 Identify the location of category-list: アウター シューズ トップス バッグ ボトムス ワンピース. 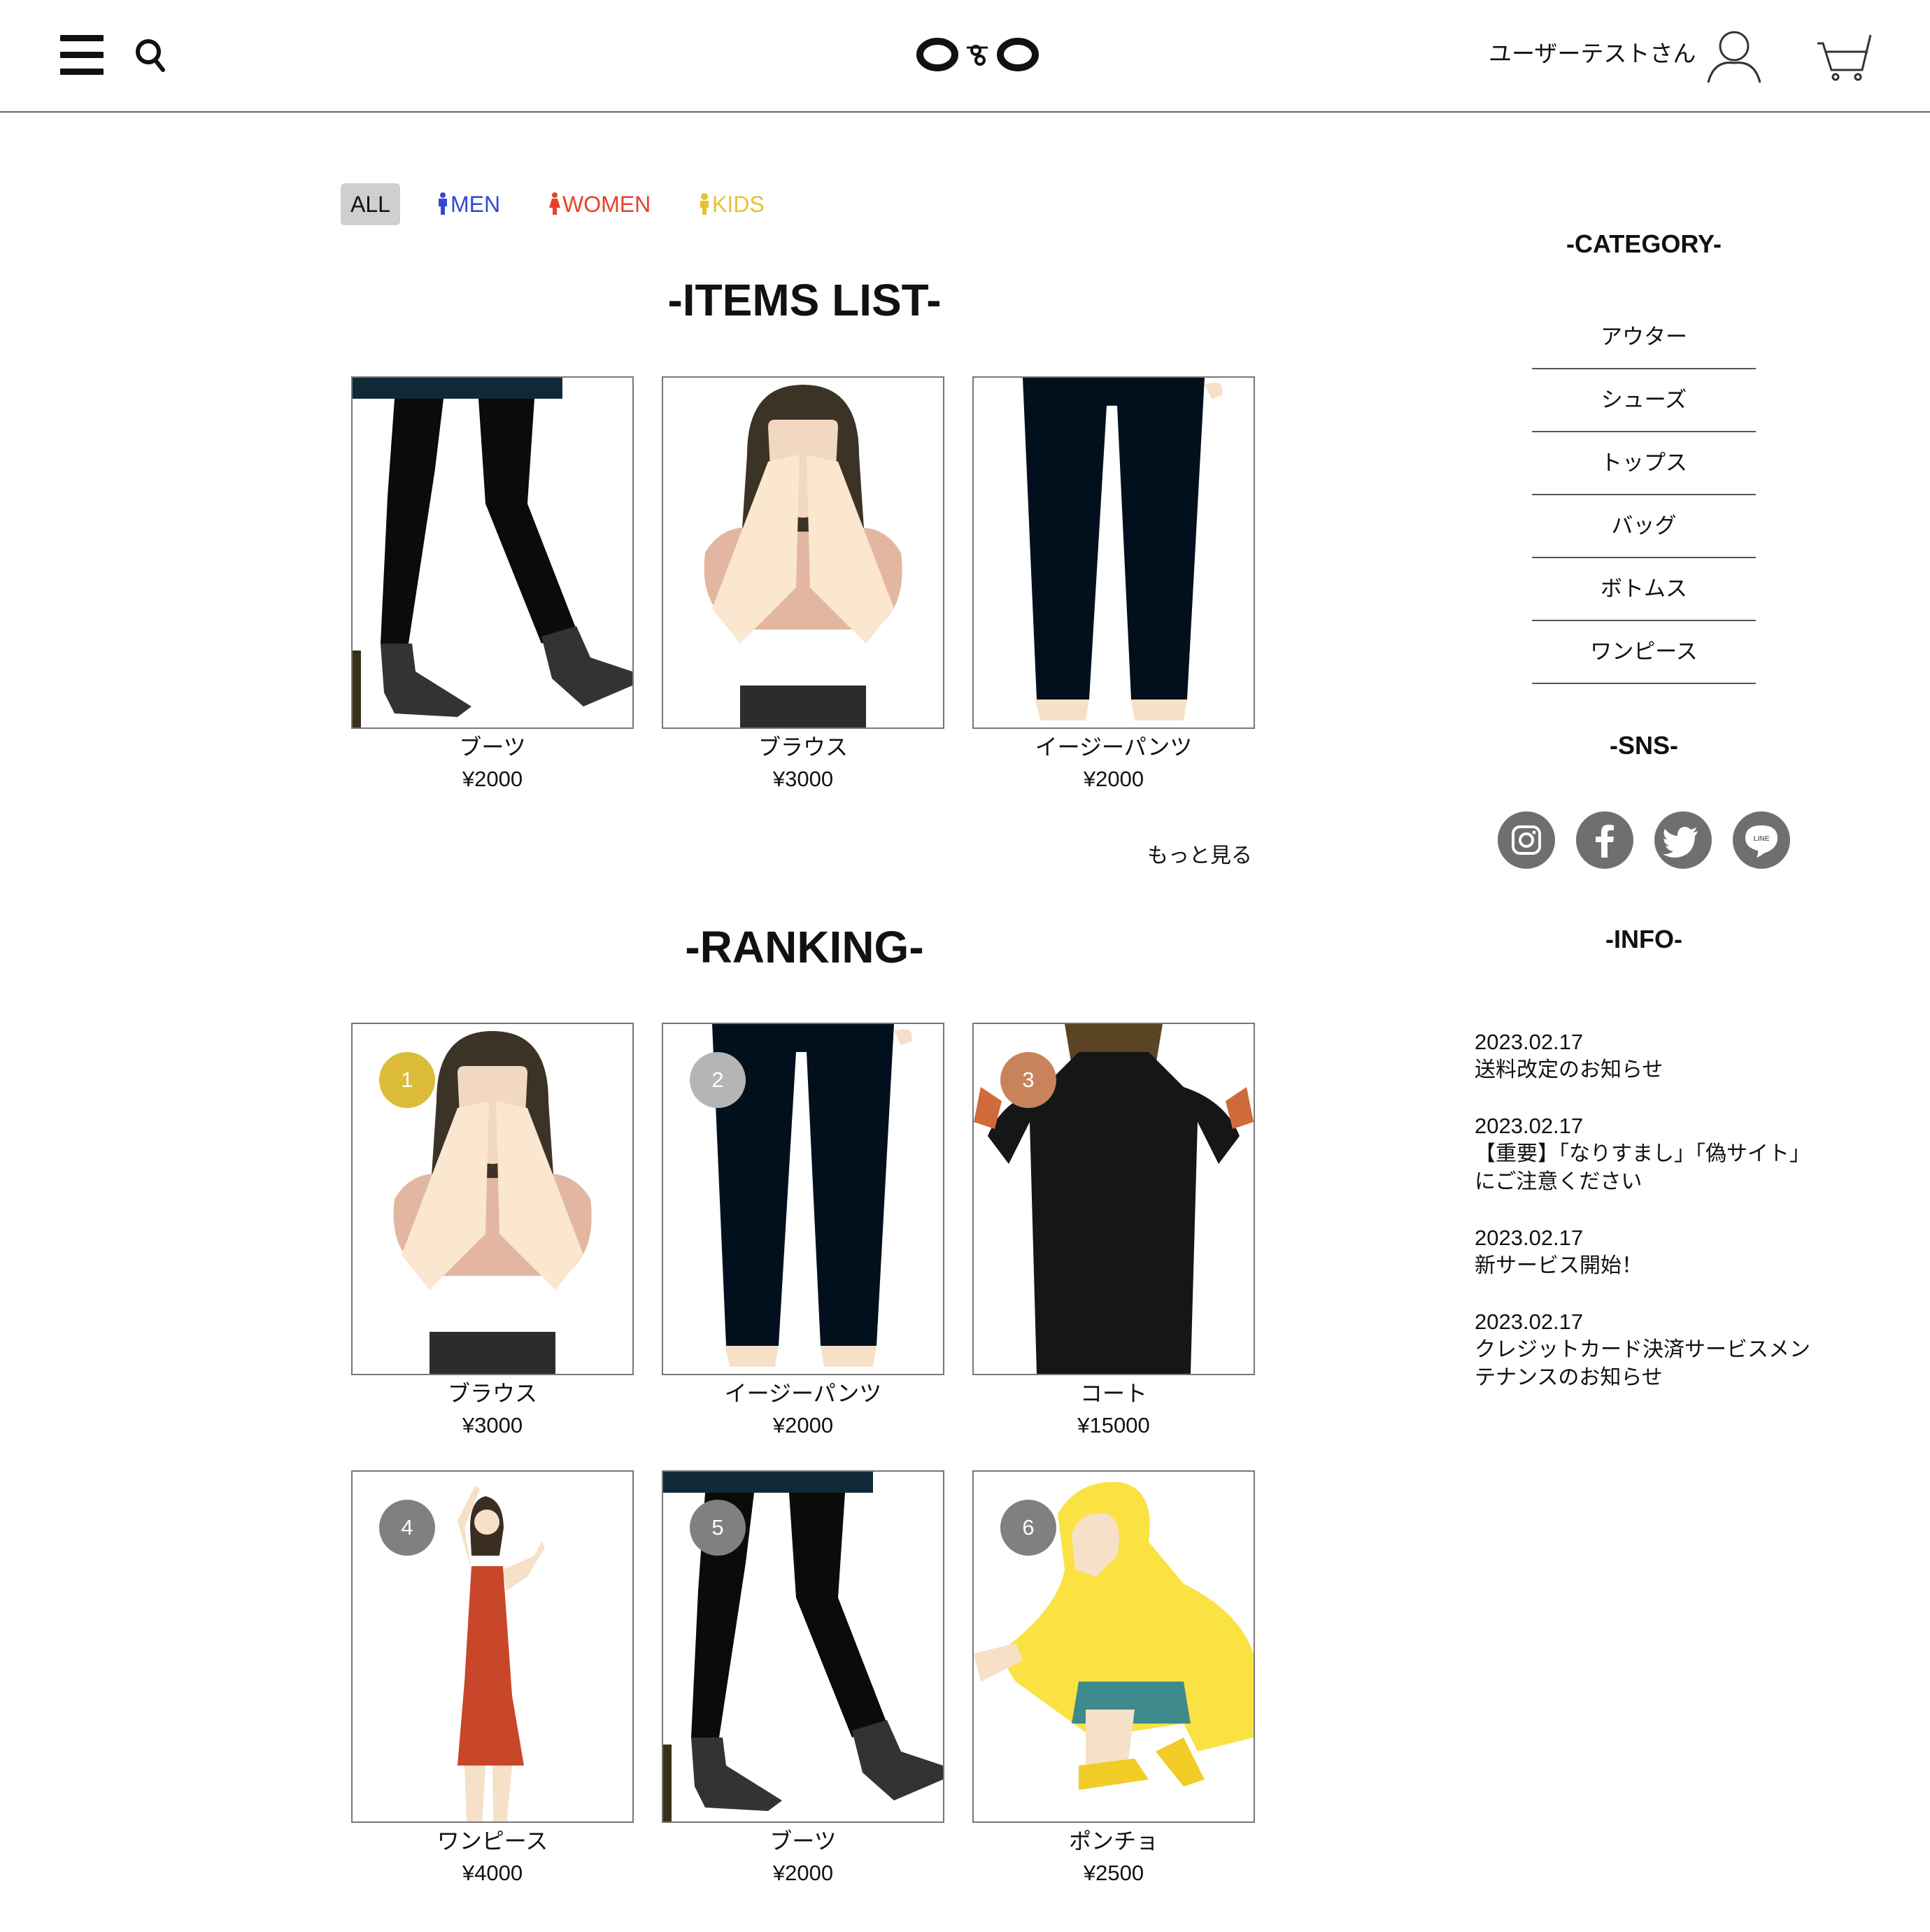
(1644, 495).